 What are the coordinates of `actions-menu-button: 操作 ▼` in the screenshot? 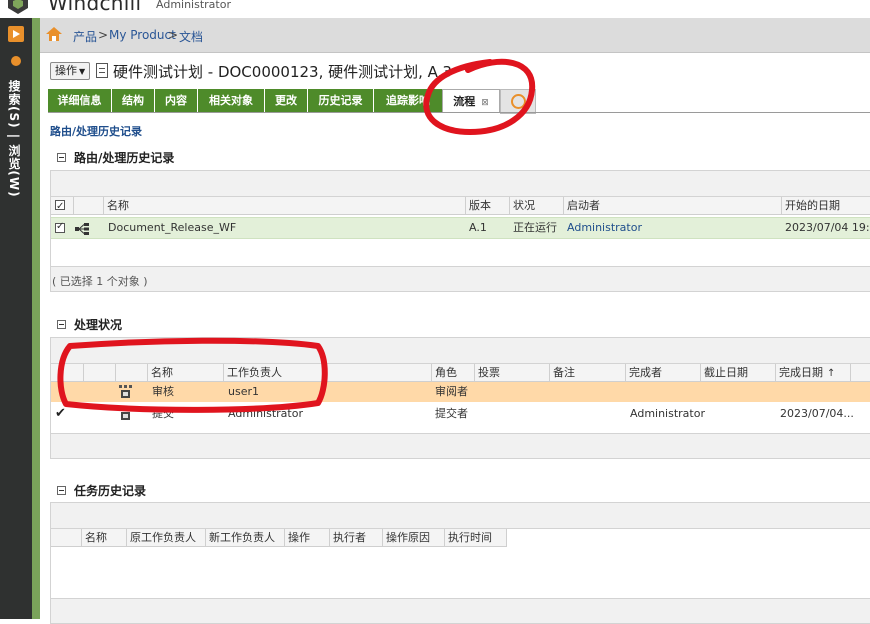 It's located at (70, 71).